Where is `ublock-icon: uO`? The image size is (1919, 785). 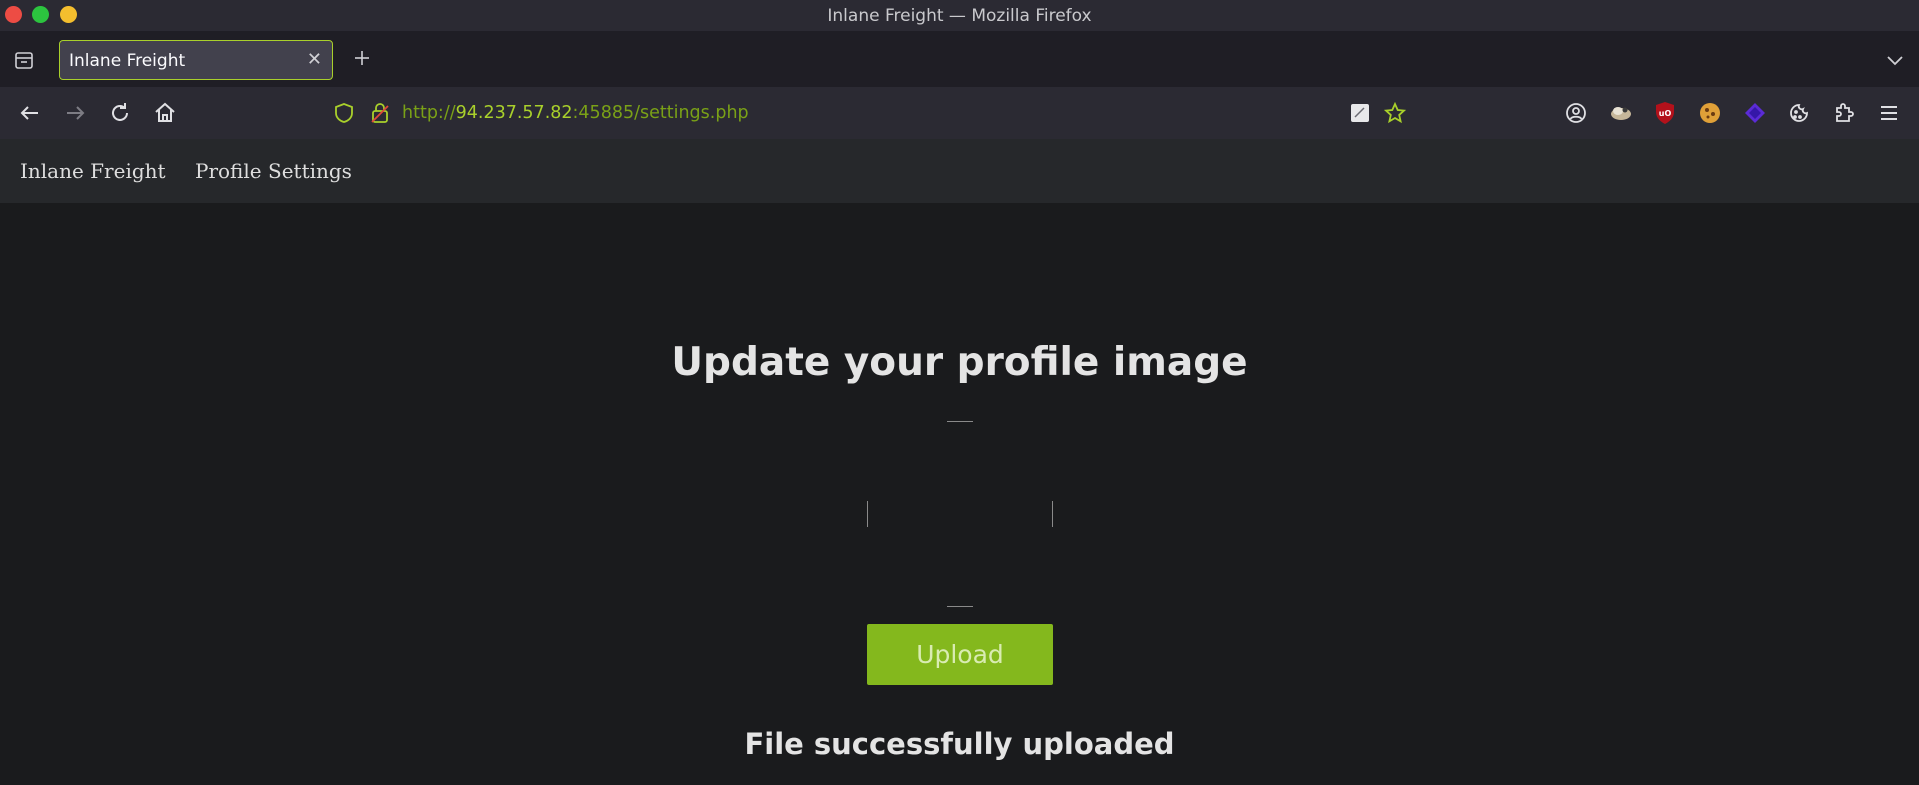
ublock-icon: uO is located at coordinates (1665, 113).